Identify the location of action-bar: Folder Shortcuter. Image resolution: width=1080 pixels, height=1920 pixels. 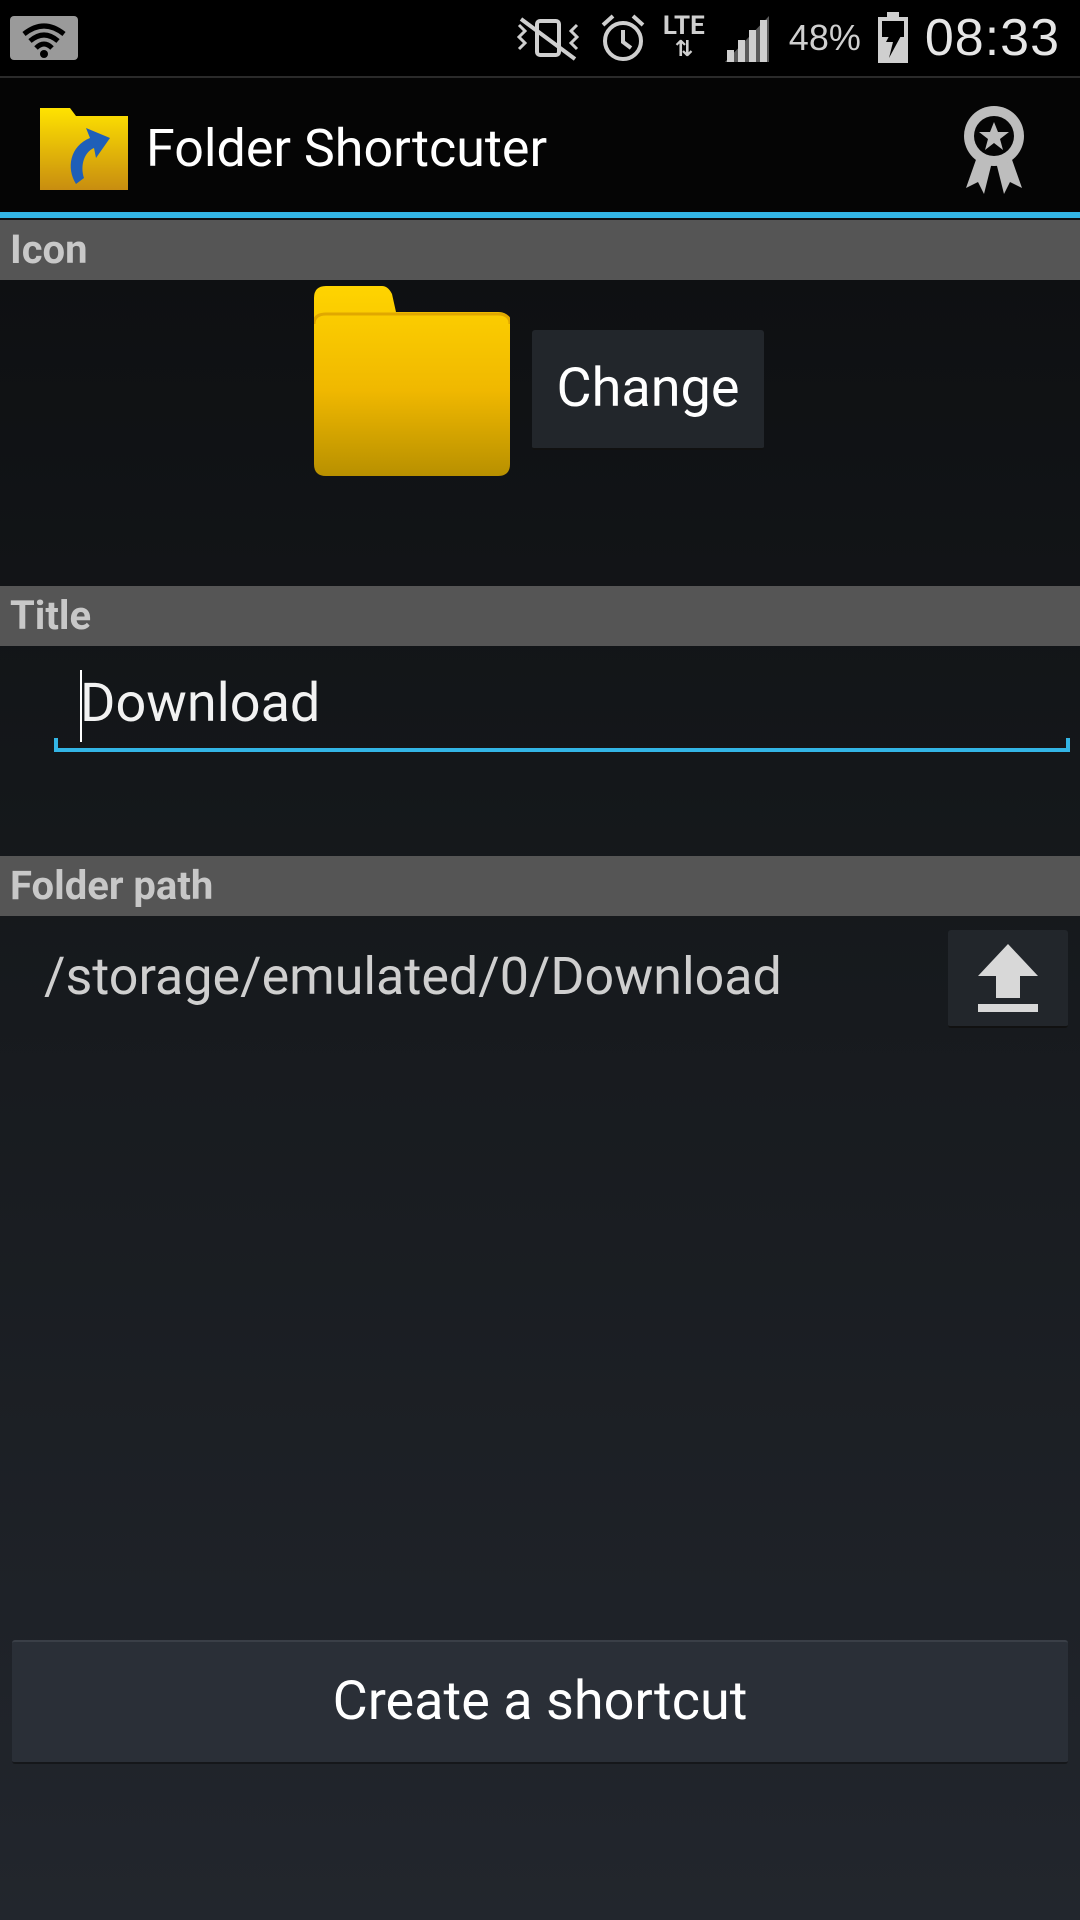
(540, 146).